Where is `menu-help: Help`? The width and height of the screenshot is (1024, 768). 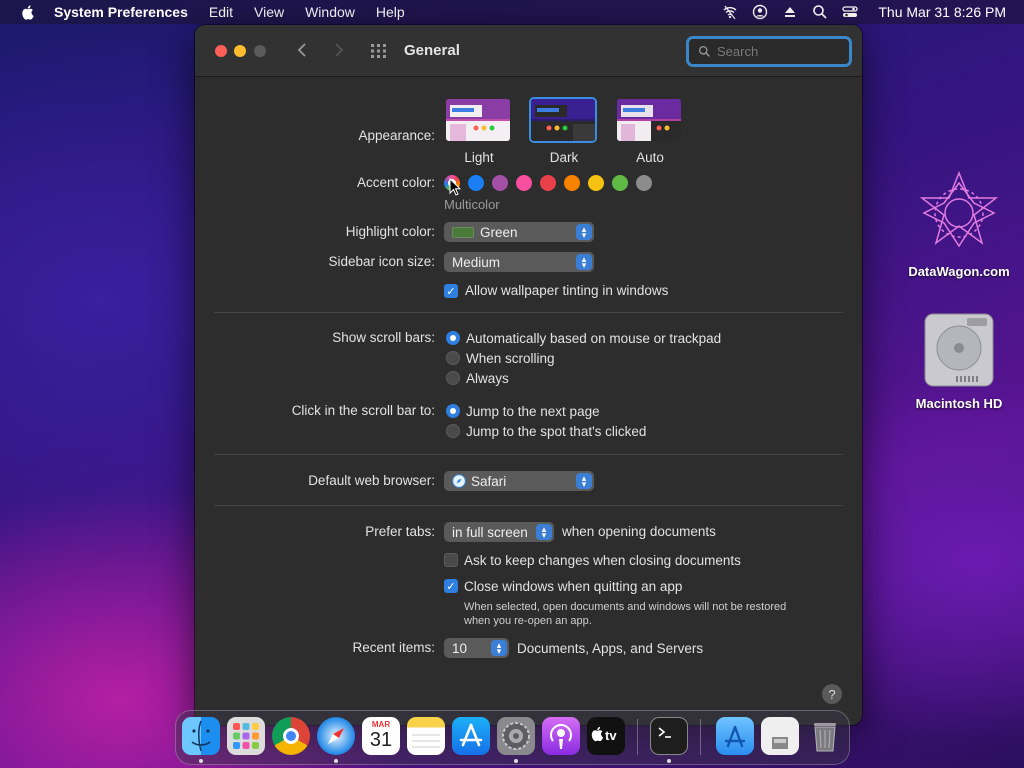
menu-help: Help is located at coordinates (390, 12).